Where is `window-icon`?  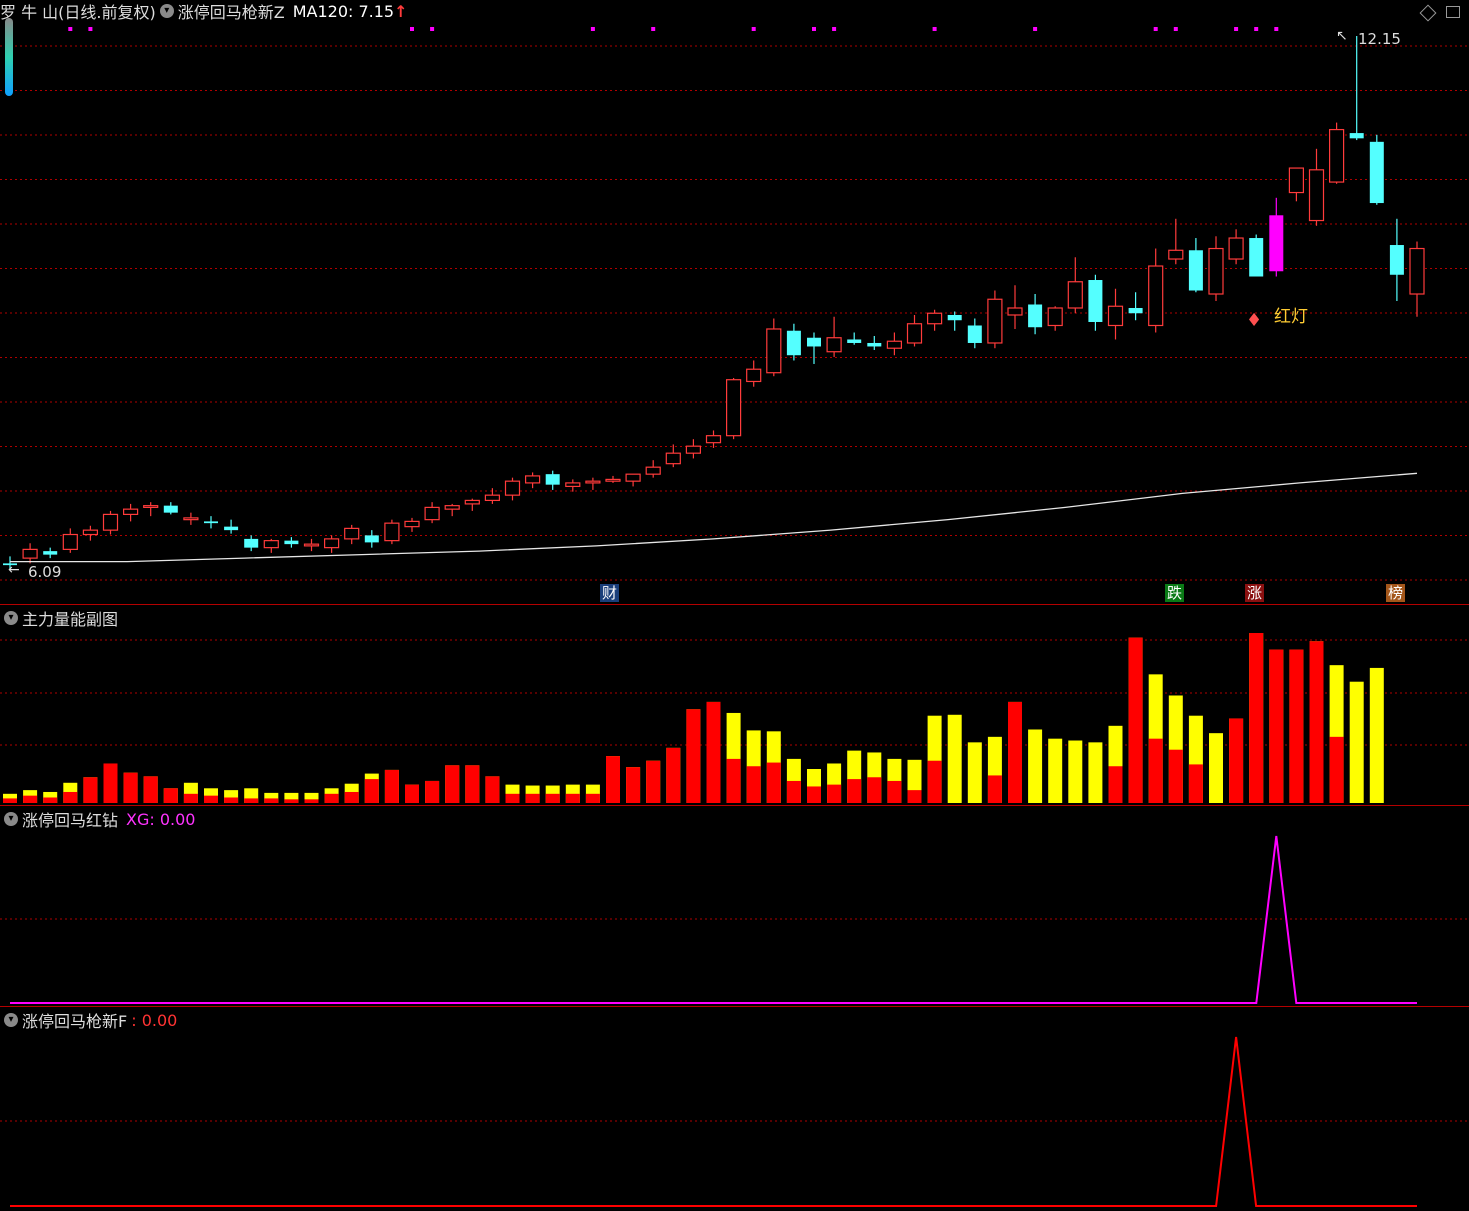 window-icon is located at coordinates (1453, 12).